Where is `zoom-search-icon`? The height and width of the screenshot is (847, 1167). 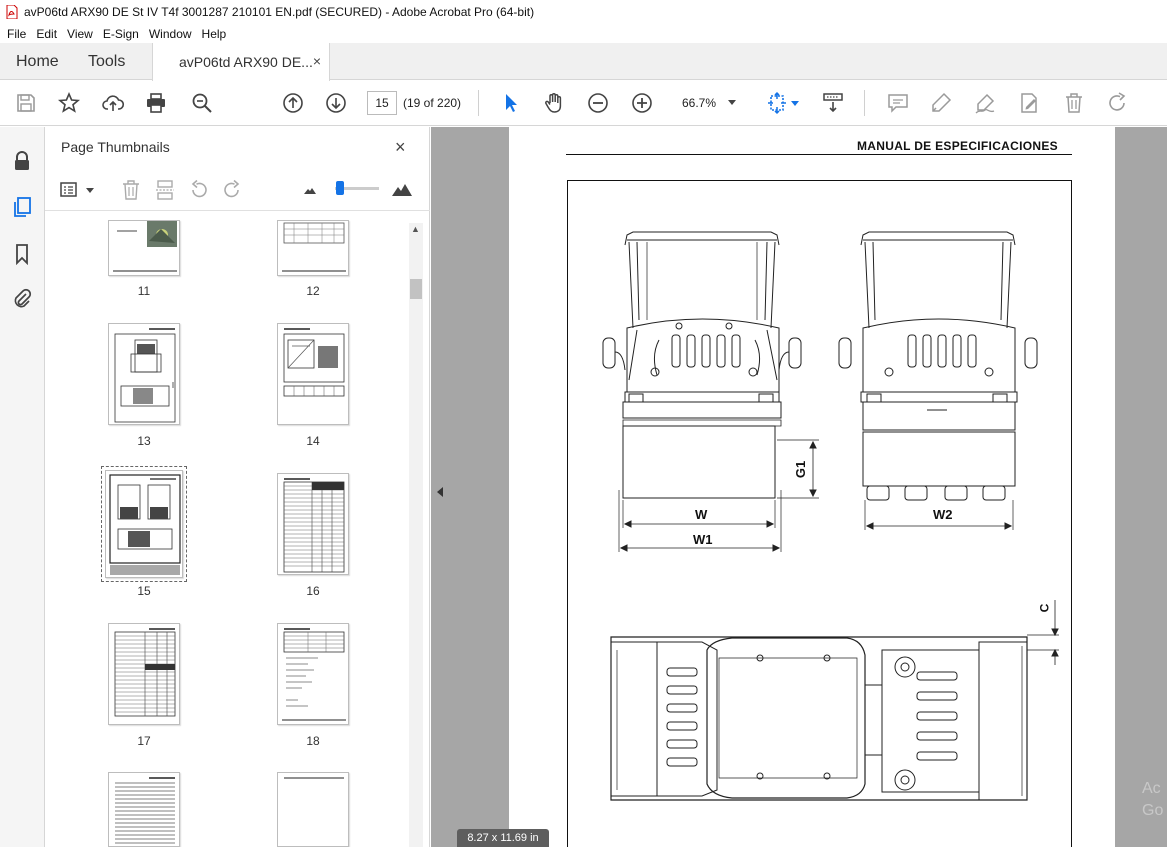 zoom-search-icon is located at coordinates (202, 103).